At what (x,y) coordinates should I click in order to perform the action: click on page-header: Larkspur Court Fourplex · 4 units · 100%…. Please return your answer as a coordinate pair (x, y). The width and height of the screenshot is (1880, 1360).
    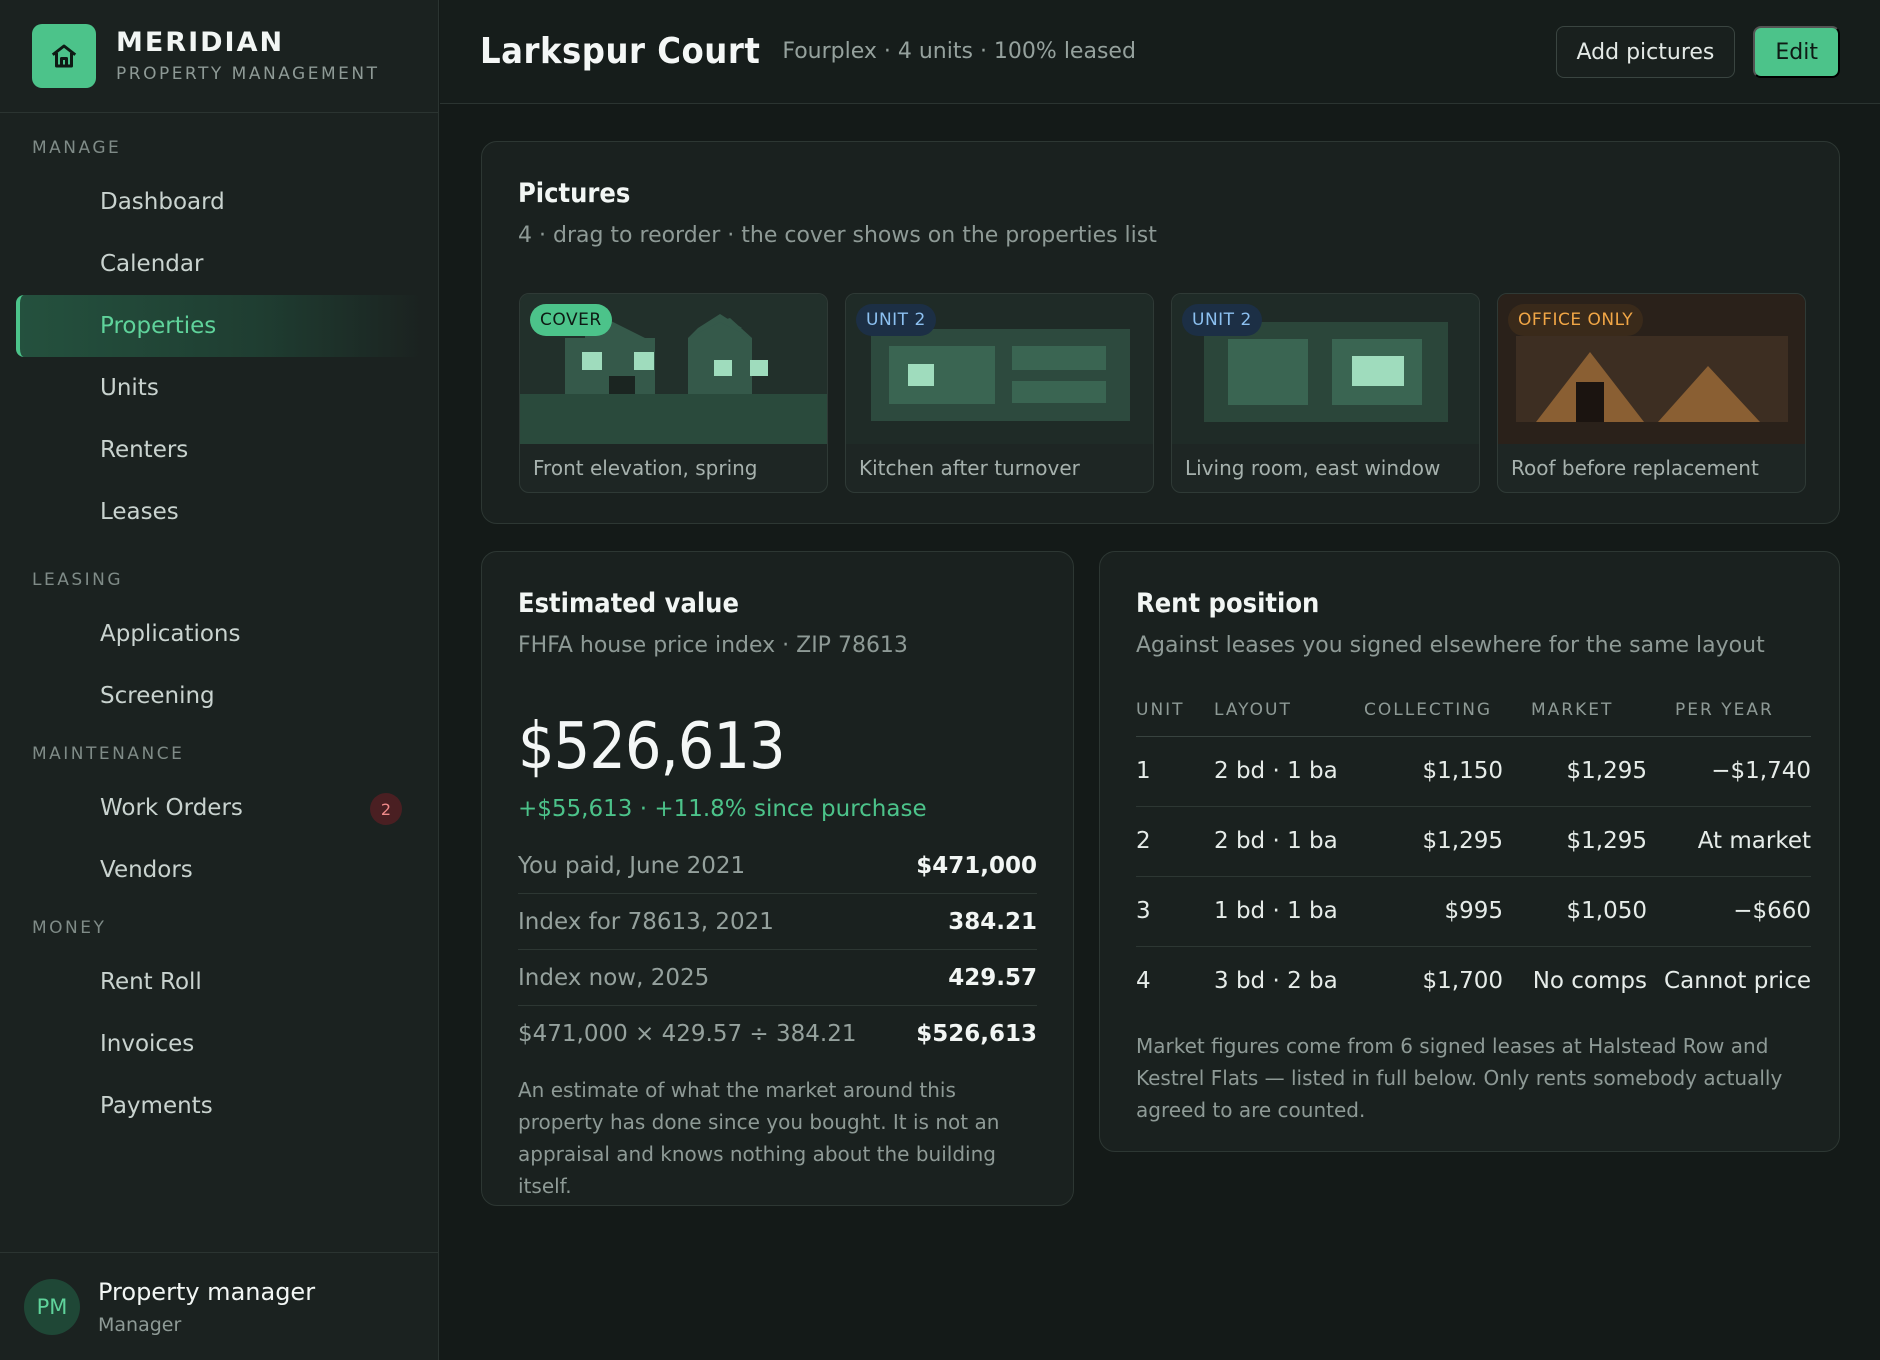
    Looking at the image, I should click on (1160, 52).